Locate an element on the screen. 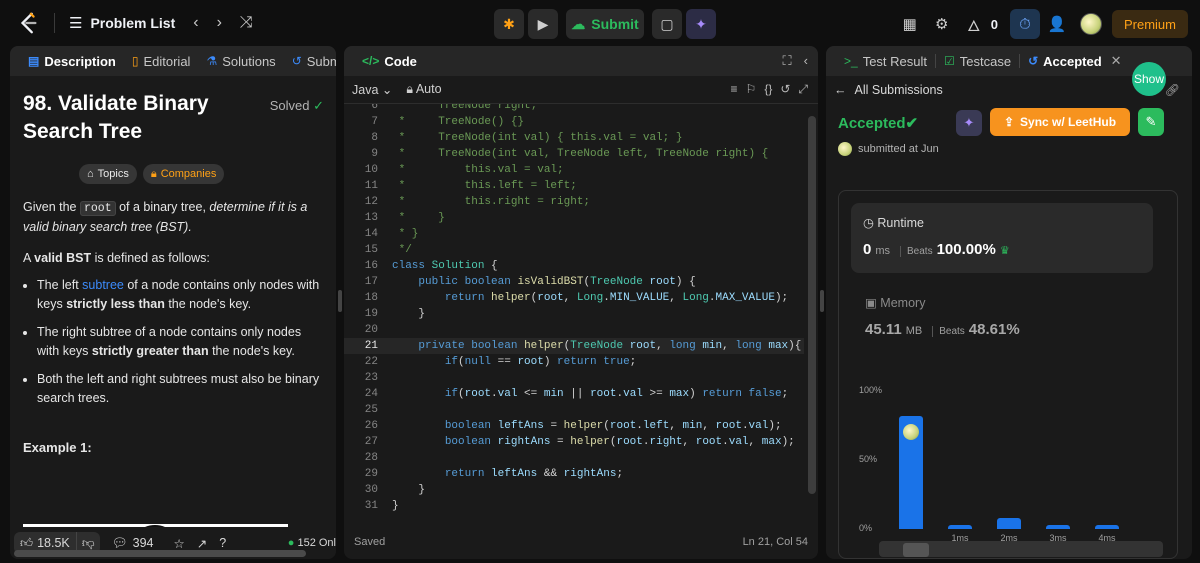  line-text: class Solution { is located at coordinates (445, 266).